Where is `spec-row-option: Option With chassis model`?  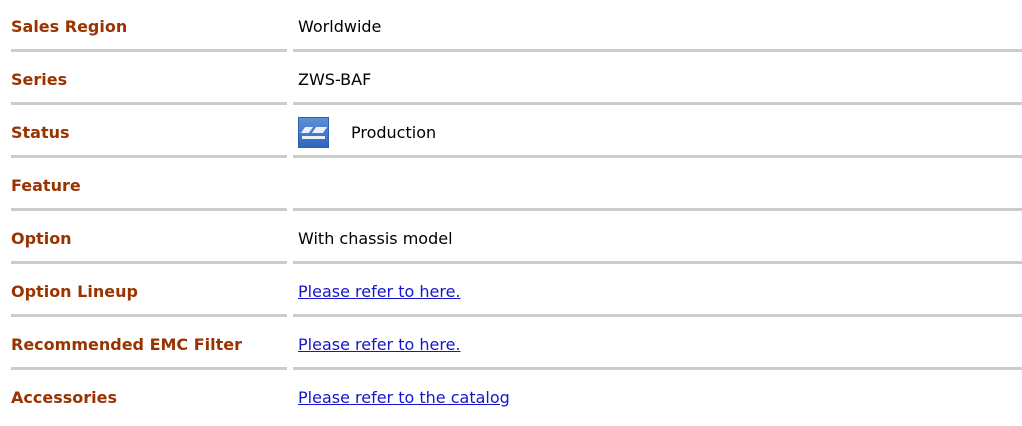
spec-row-option: Option With chassis model is located at coordinates (516, 236).